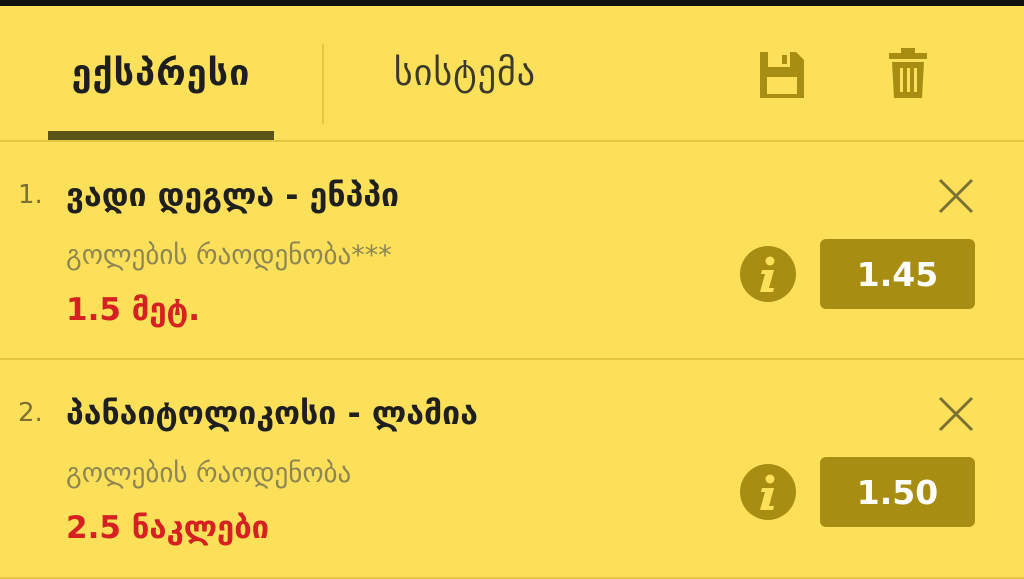 This screenshot has height=579, width=1024. I want to click on active-tab-indicator, so click(161, 135).